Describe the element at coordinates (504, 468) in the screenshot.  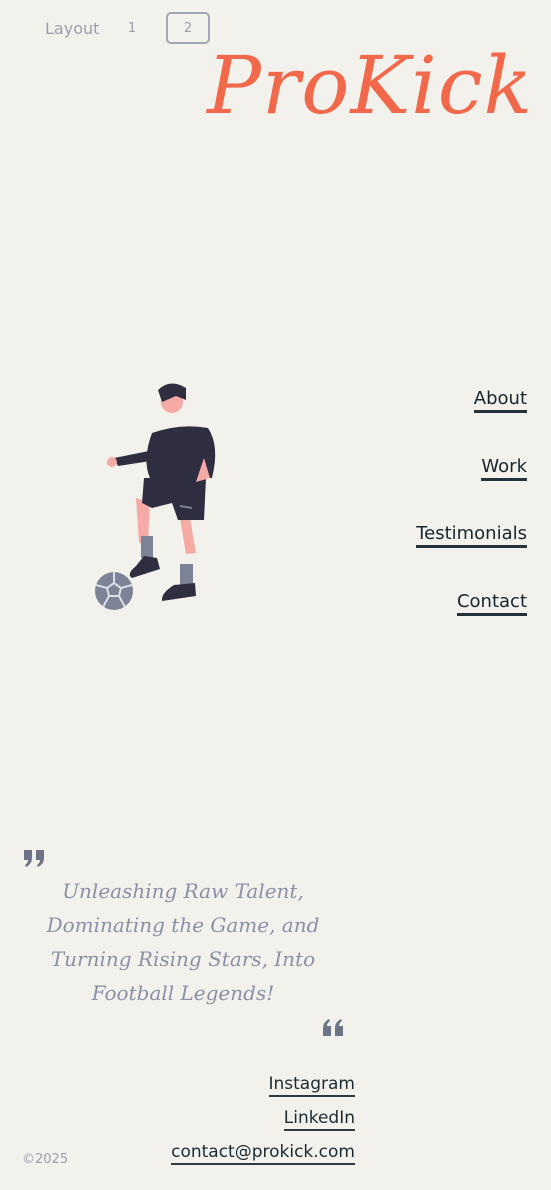
I see `nav-work-label: Work` at that location.